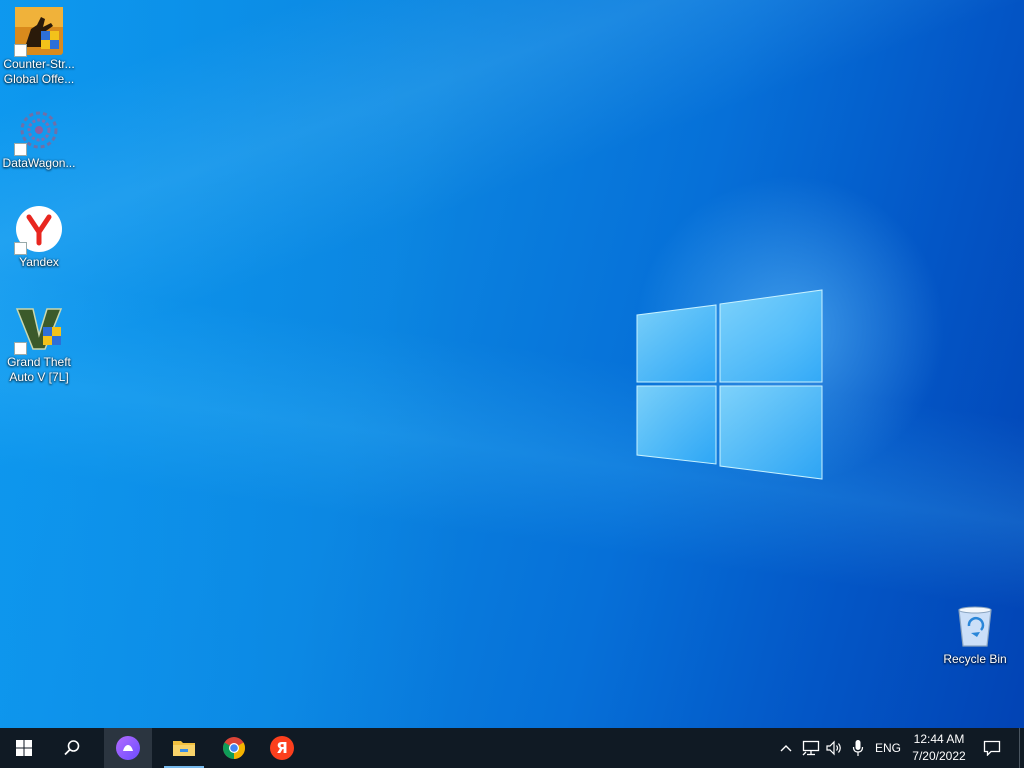 The image size is (1024, 768). What do you see at coordinates (939, 748) in the screenshot?
I see `clock: 12:44 AM 7/20/2022` at bounding box center [939, 748].